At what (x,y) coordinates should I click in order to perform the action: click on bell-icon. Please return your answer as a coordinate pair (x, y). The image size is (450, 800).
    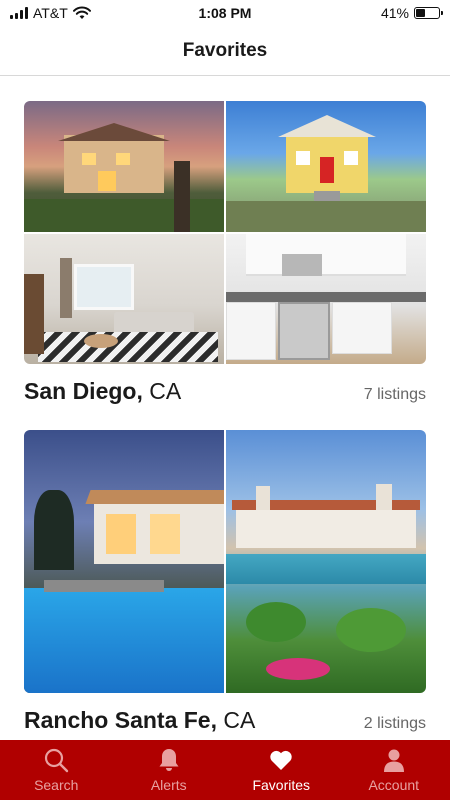
    Looking at the image, I should click on (169, 760).